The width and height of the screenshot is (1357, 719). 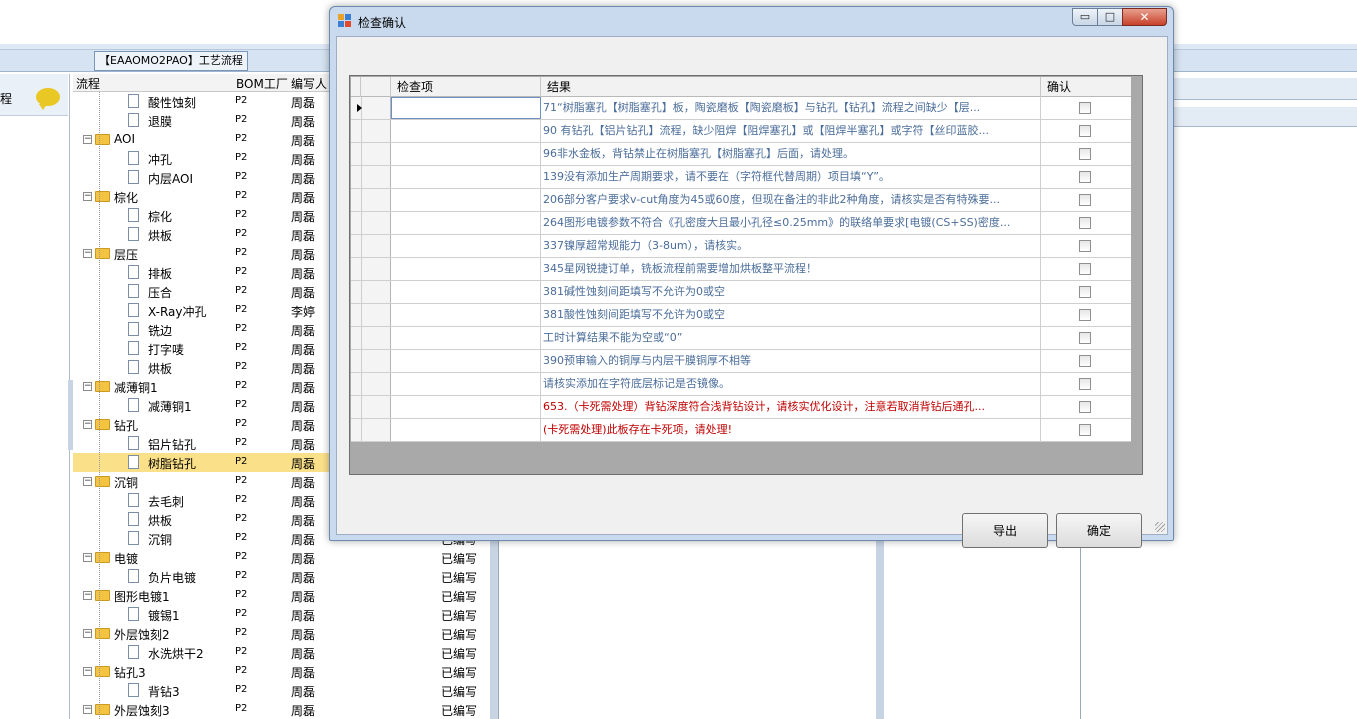 I want to click on export-button: 导出, so click(x=1005, y=530).